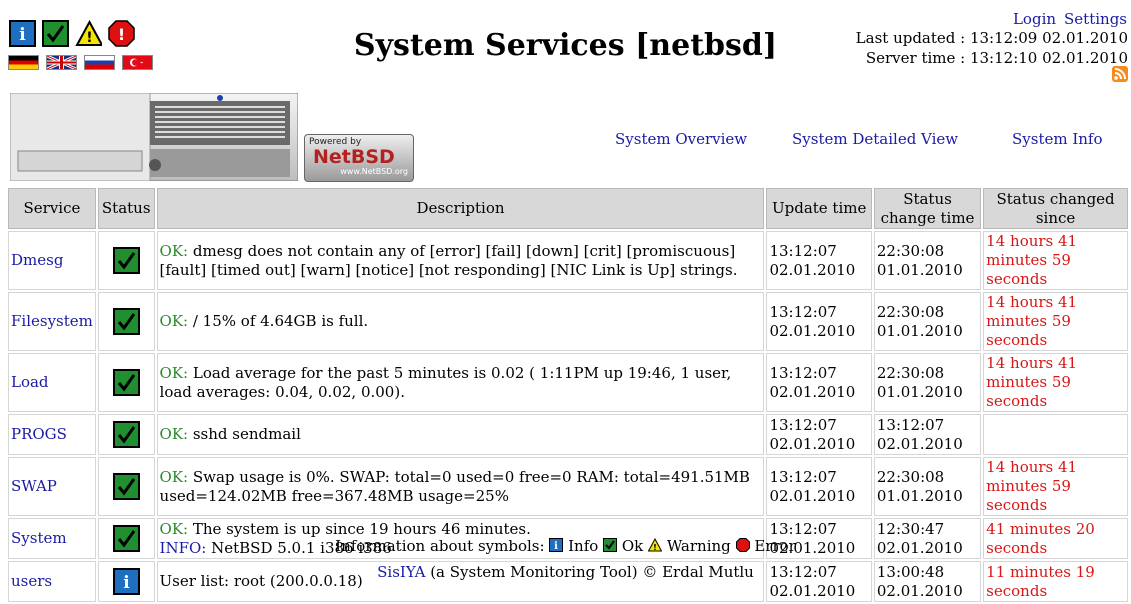 This screenshot has width=1131, height=604. I want to click on server-time: Server time : 13:12:10 02.01.2010, so click(996, 58).